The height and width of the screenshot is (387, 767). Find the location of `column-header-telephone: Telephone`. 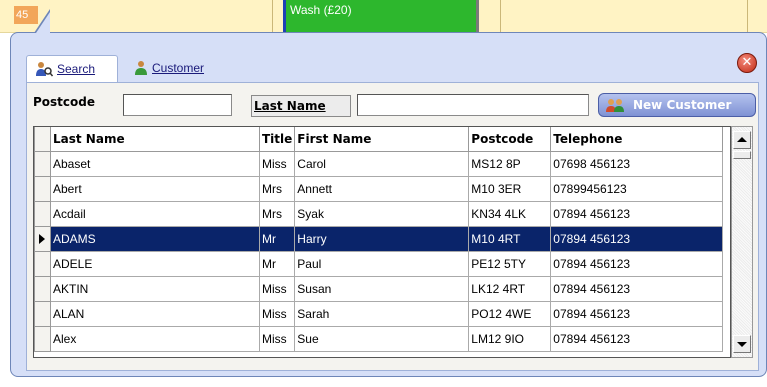

column-header-telephone: Telephone is located at coordinates (637, 139).